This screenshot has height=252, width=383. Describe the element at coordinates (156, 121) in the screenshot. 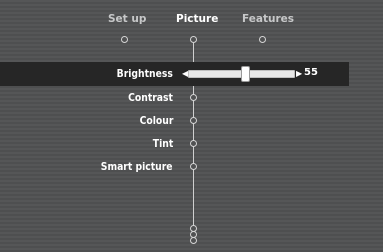

I see `menu-item-colour: Colour` at that location.